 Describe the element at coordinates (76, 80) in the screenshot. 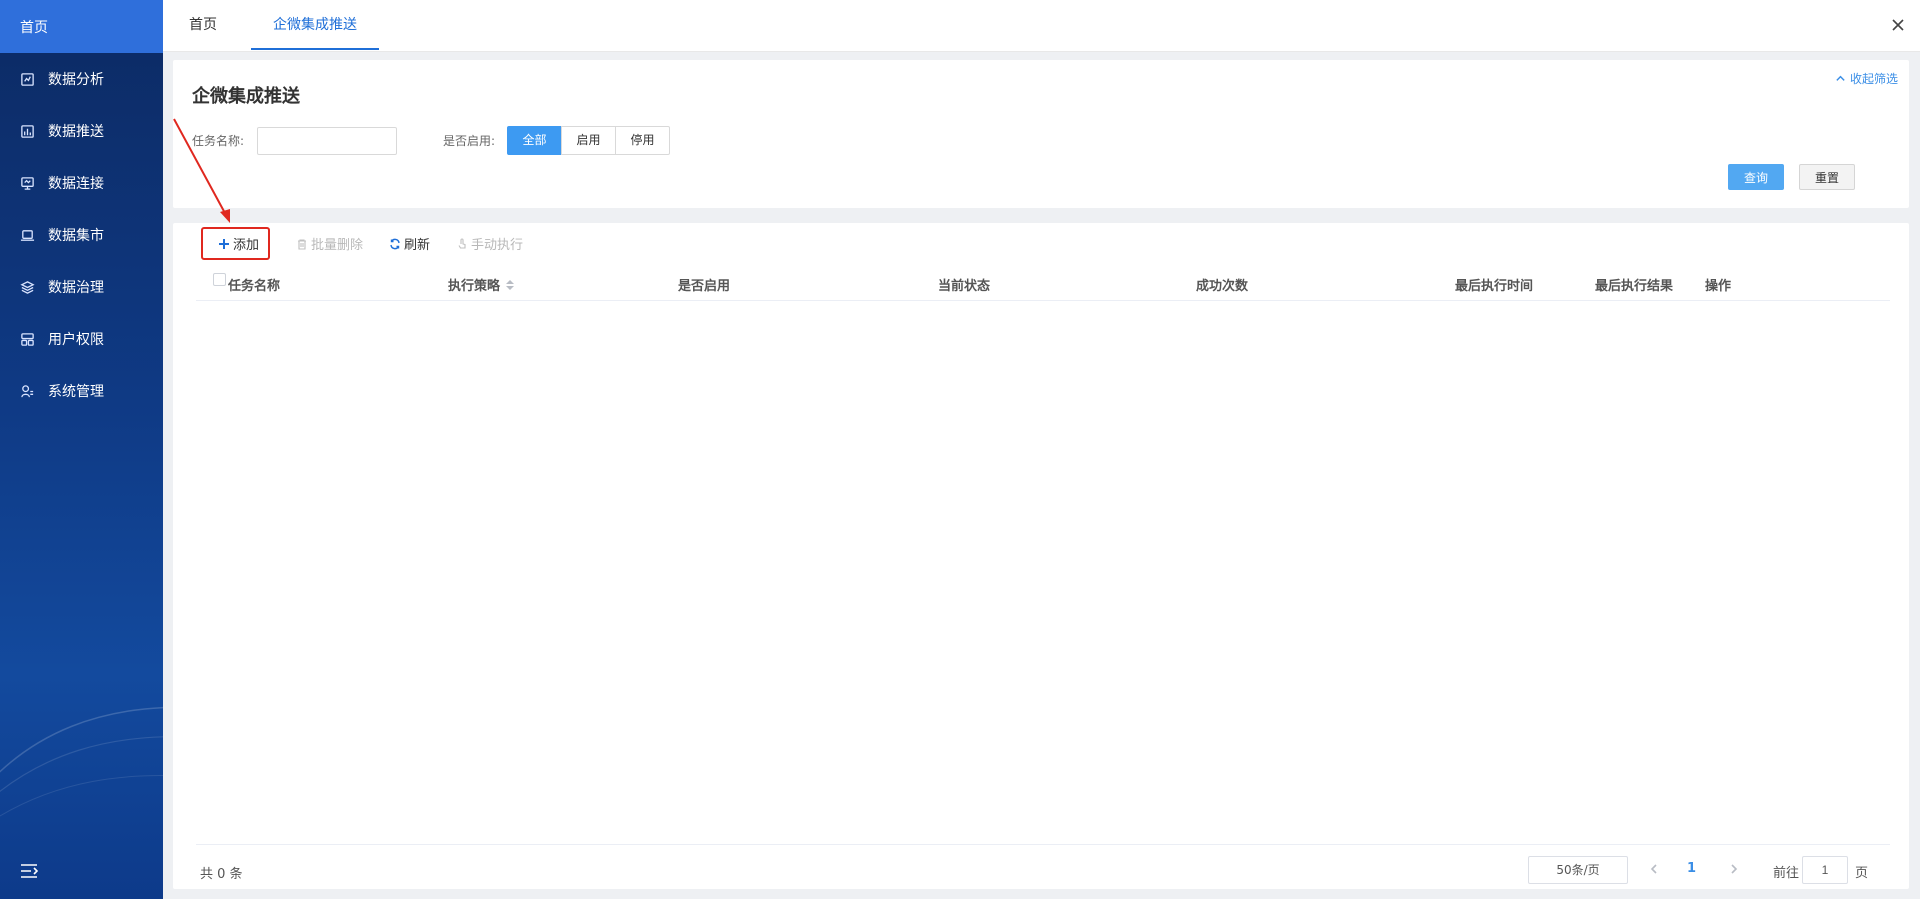

I see `sidebar-item-label: 数据分析` at that location.